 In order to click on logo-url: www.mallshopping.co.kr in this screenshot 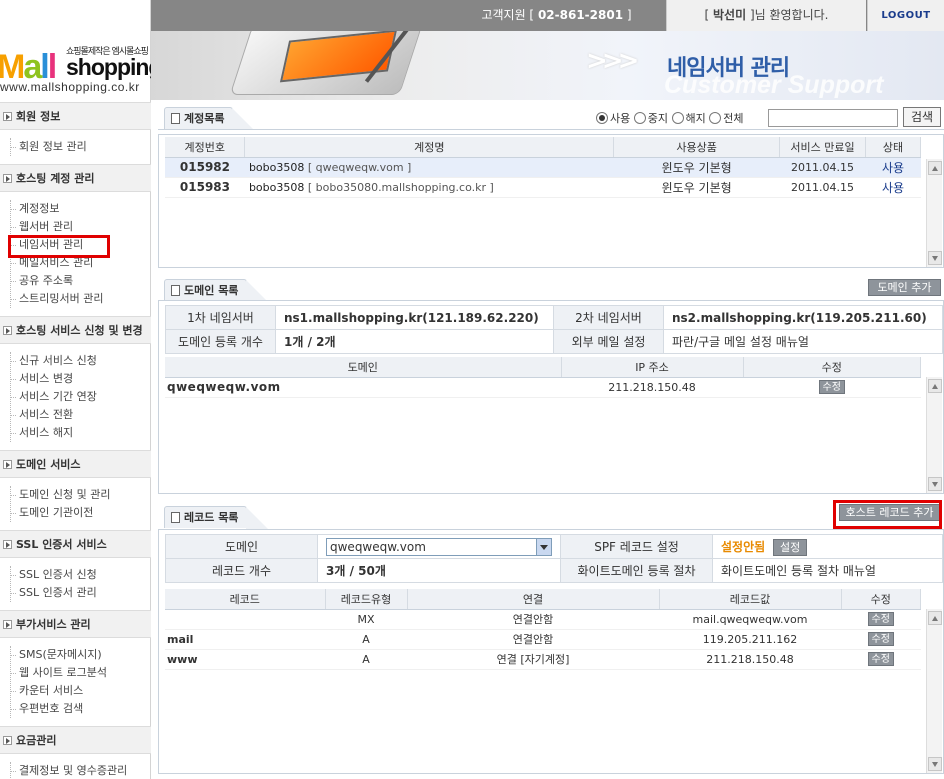, I will do `click(70, 87)`.